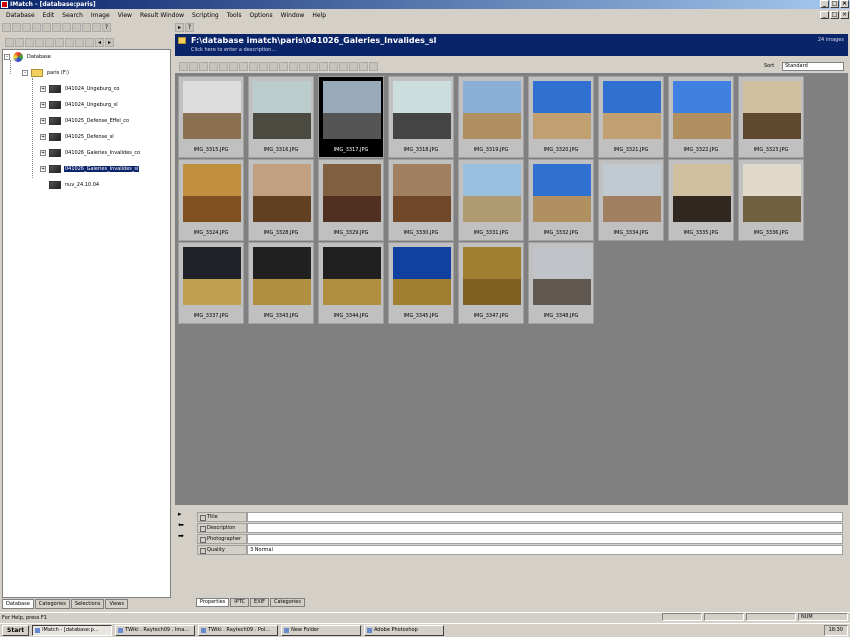 The width and height of the screenshot is (850, 637). What do you see at coordinates (223, 66) in the screenshot?
I see `grid-icon` at bounding box center [223, 66].